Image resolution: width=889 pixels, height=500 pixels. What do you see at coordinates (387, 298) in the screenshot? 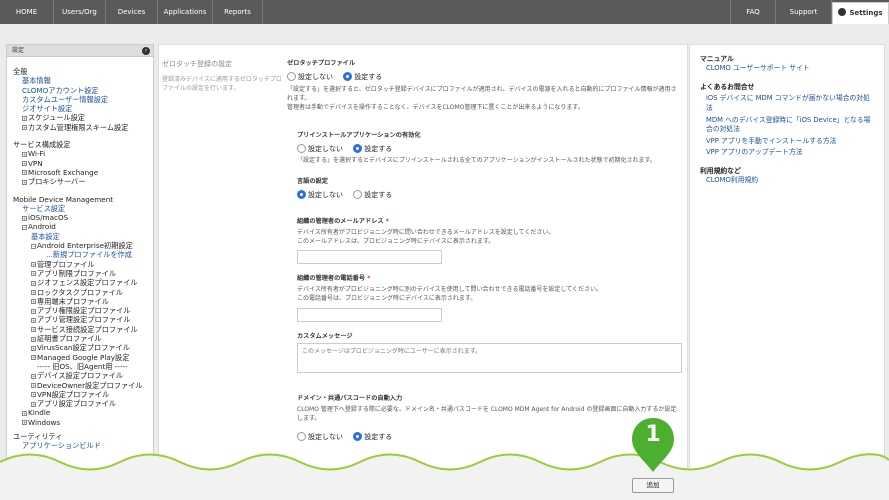
I see `phone-desc-2: この電話番号は、プロビジョニング時にデバイスに表示されます。` at bounding box center [387, 298].